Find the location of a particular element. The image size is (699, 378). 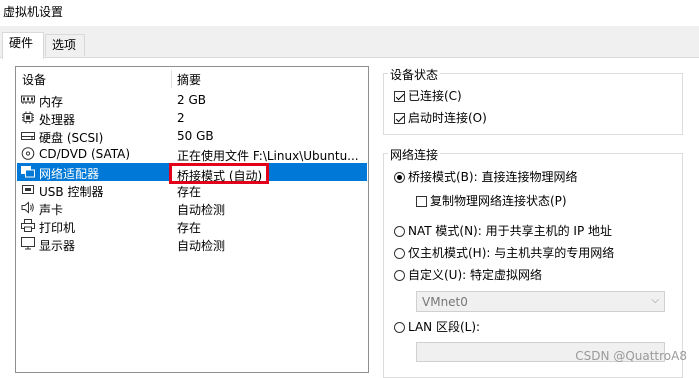

host-only-label: 仅主机模式(H): 与主机共享的专用网络 is located at coordinates (511, 253).